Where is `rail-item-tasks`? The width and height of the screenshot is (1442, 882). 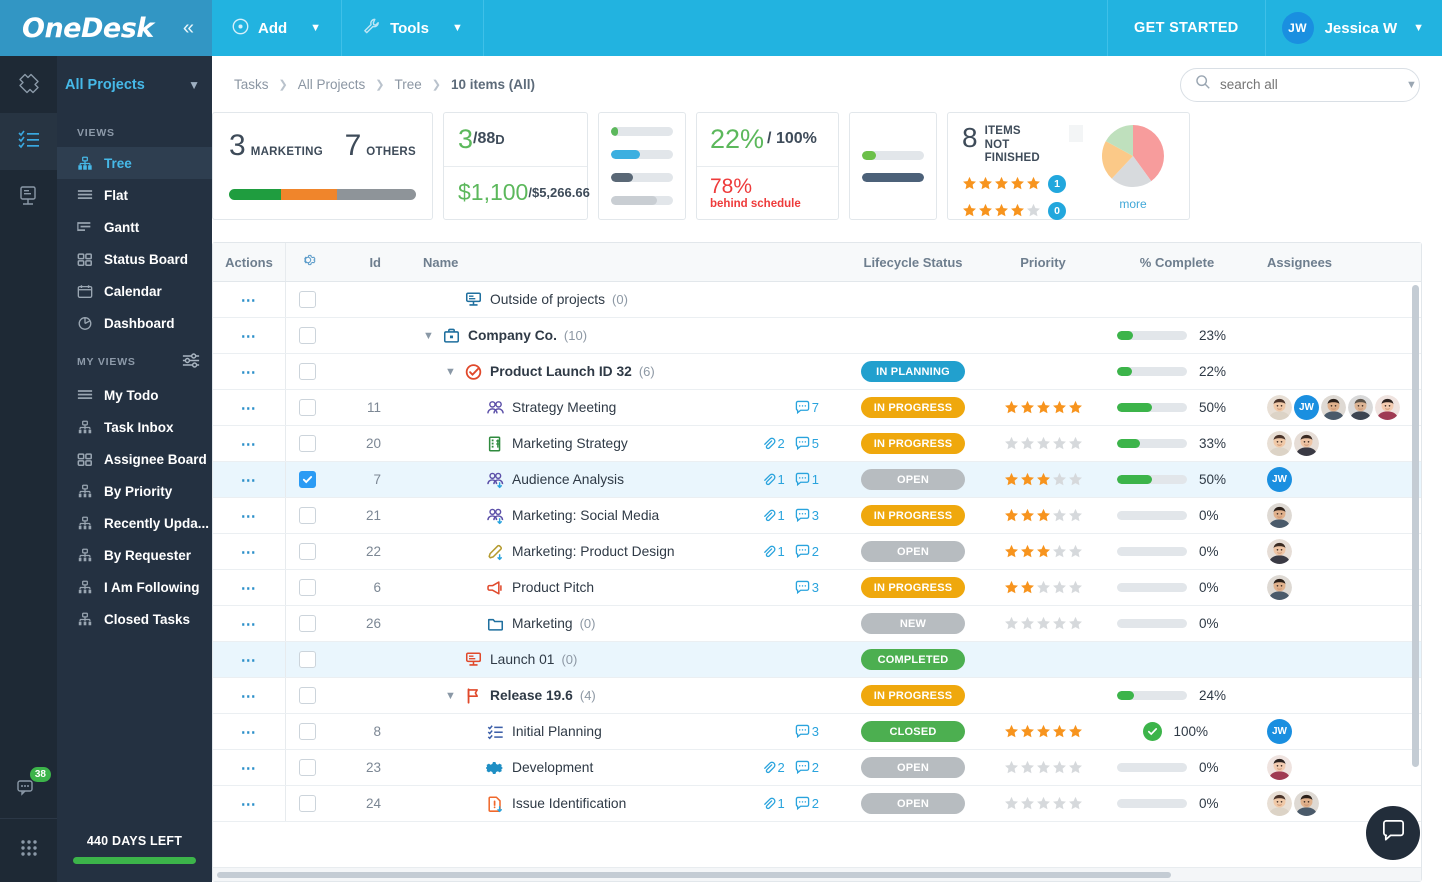
rail-item-tasks is located at coordinates (28, 141).